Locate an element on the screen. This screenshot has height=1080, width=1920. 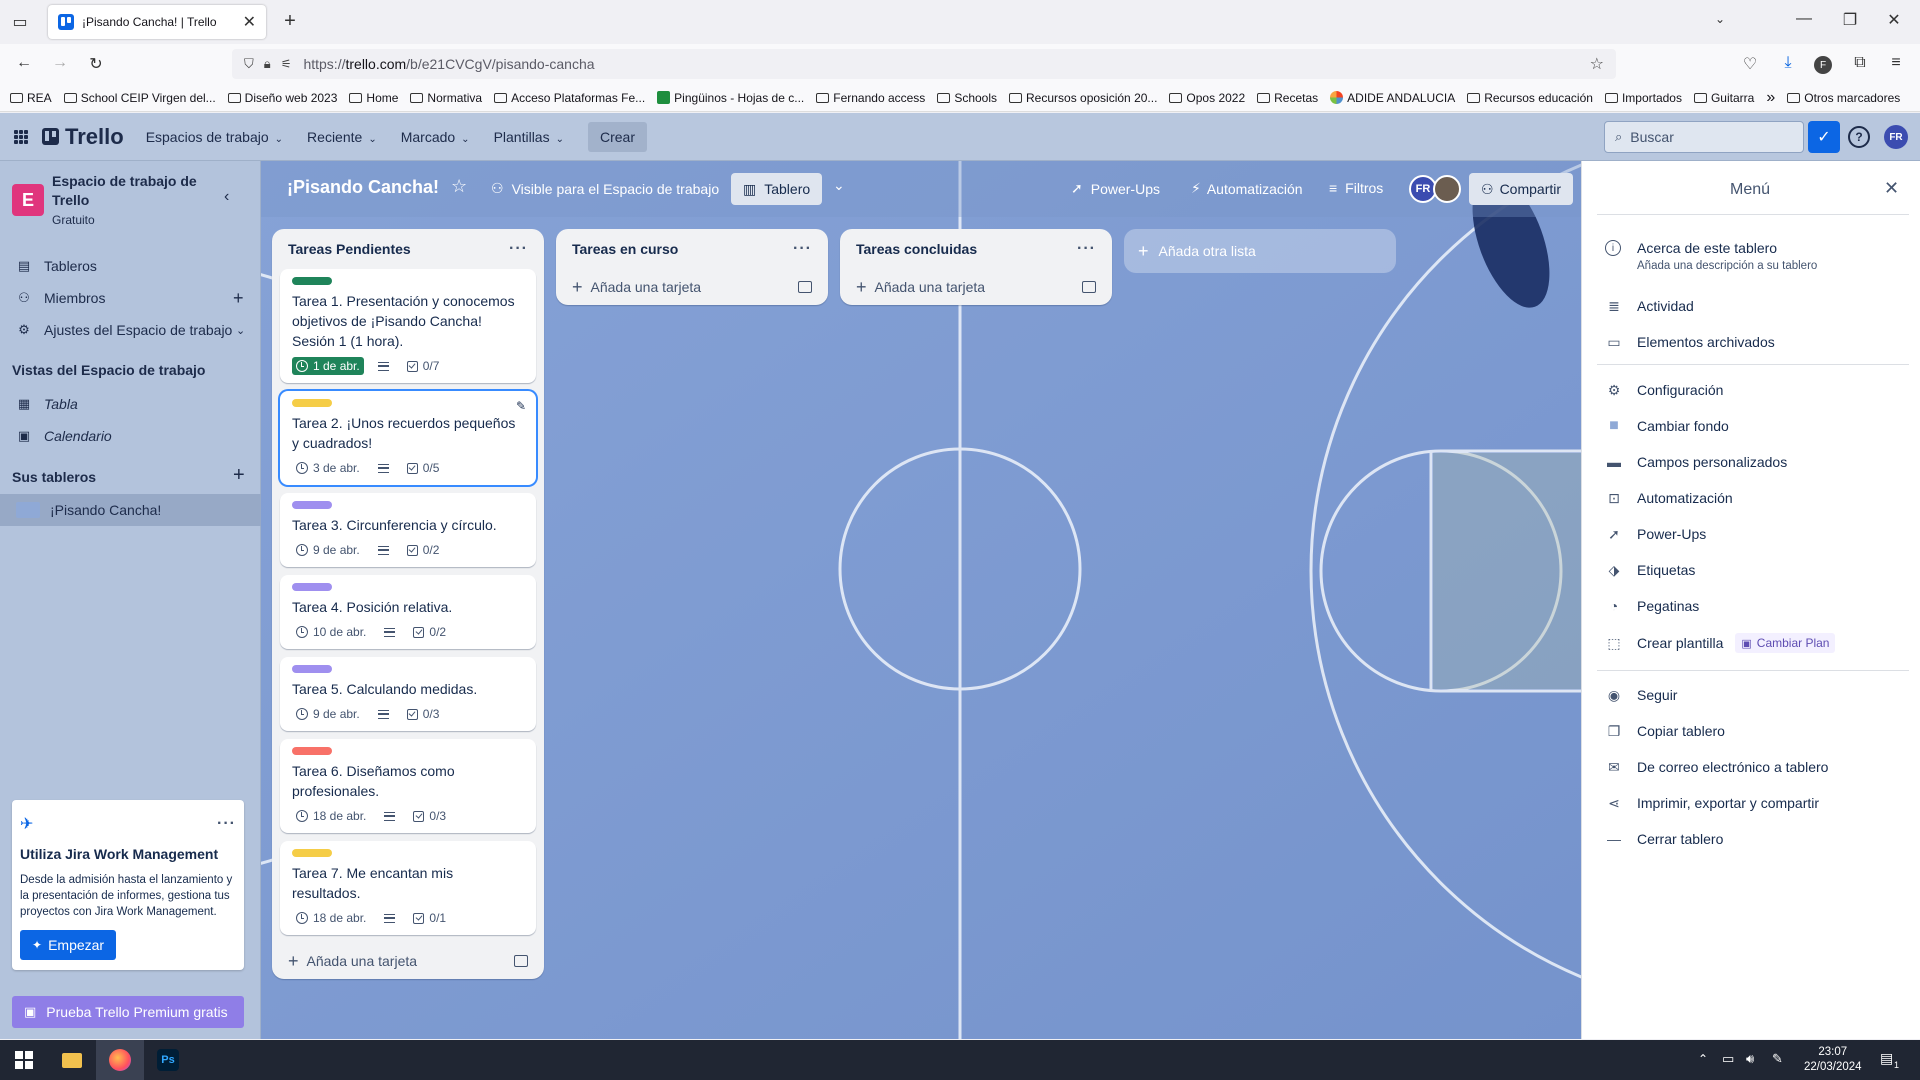
menu-item-rocket: ➚ Power-Ups is located at coordinates (1755, 534).